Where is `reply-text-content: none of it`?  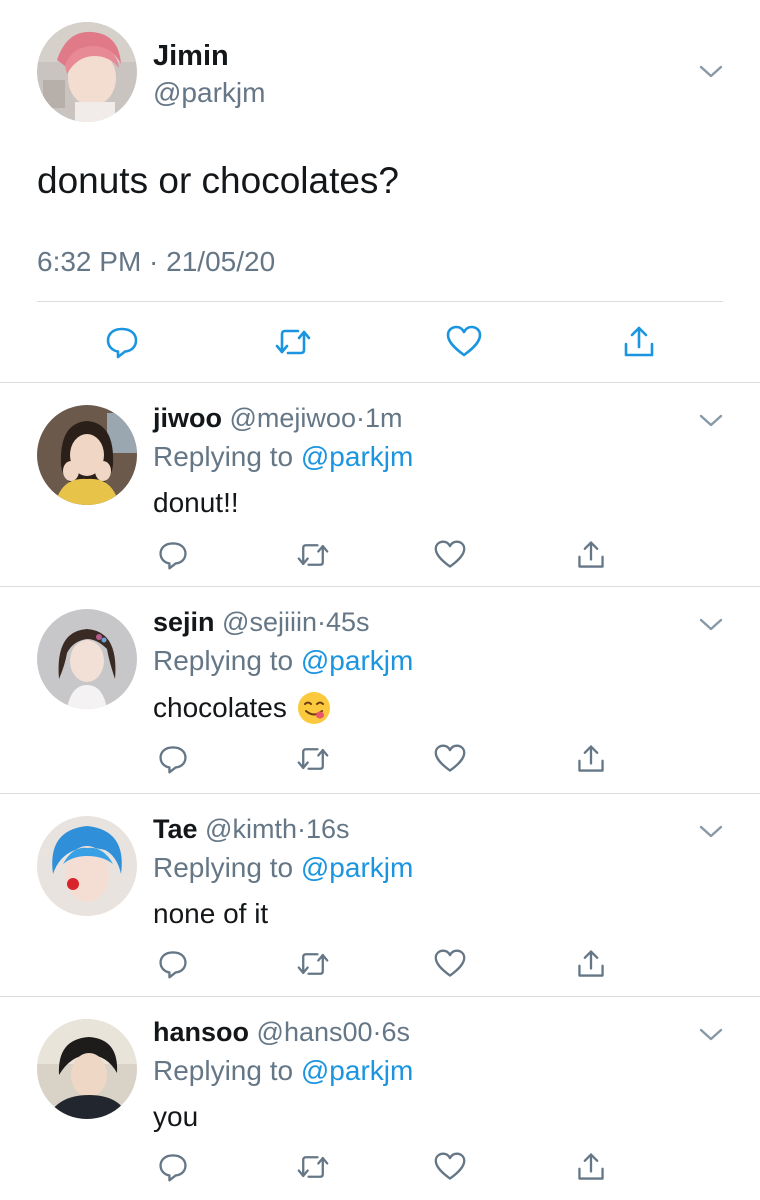
reply-text-content: none of it is located at coordinates (211, 913).